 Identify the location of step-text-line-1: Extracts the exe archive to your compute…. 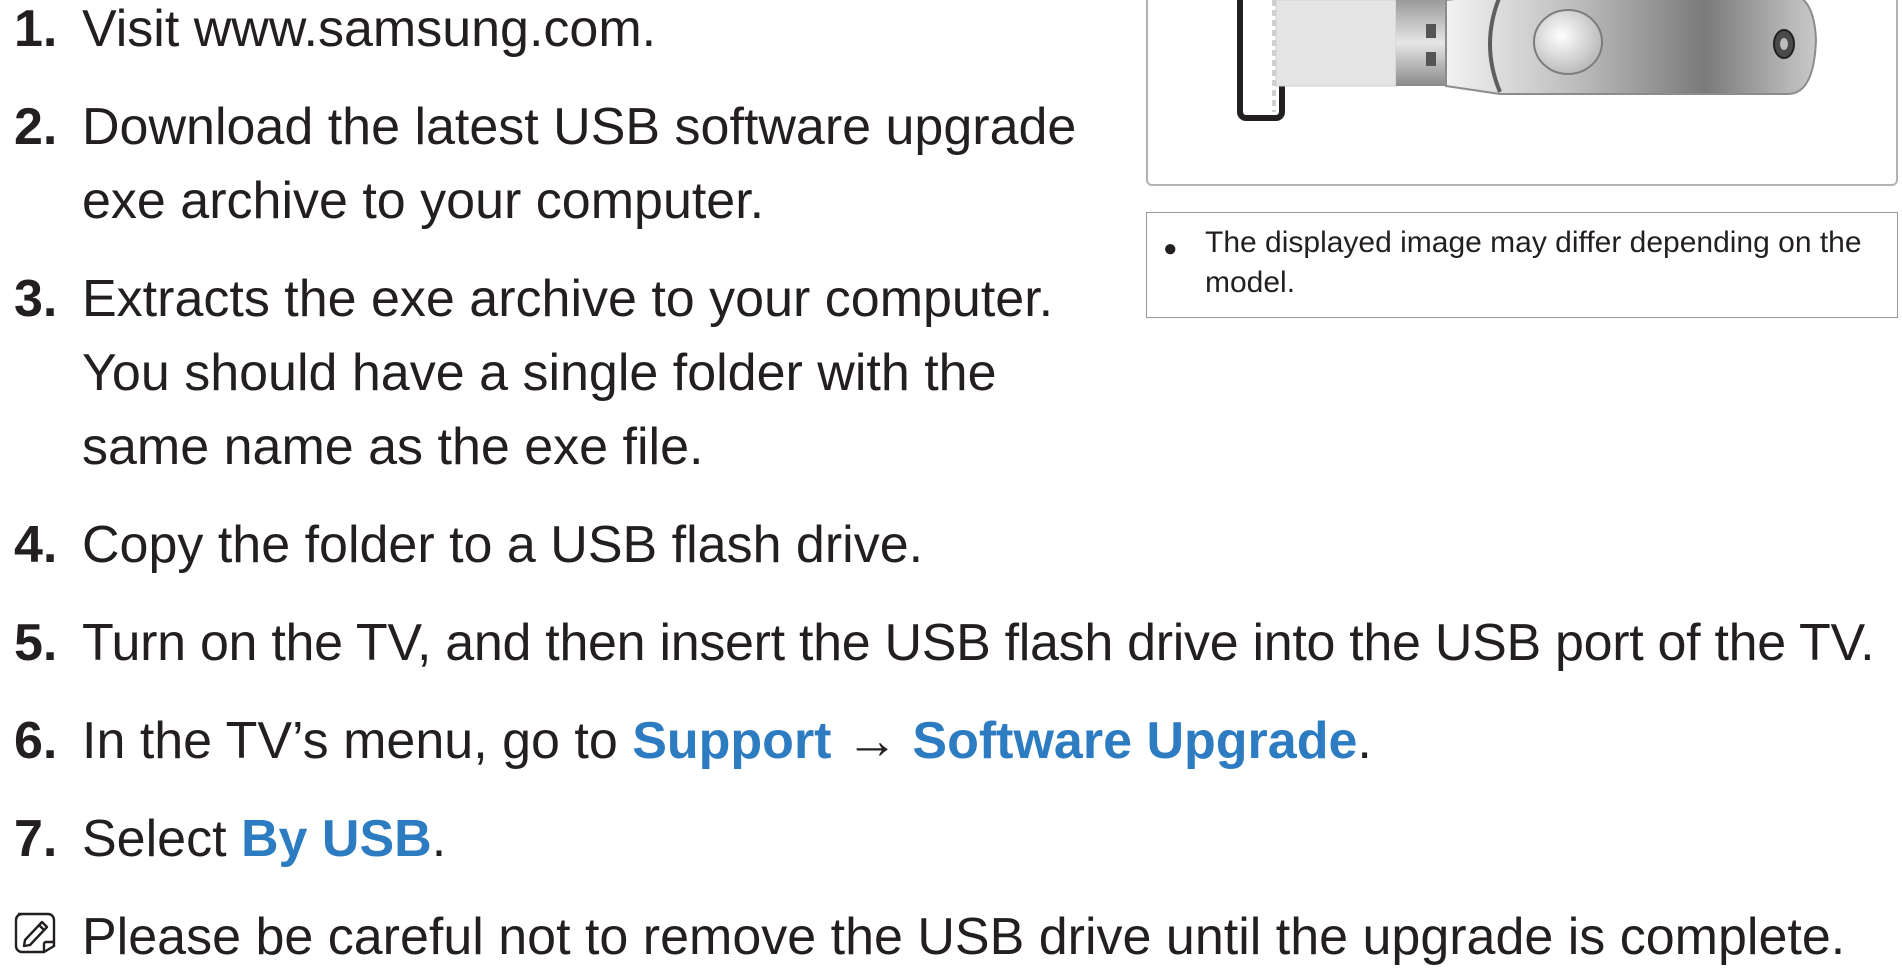
(568, 299).